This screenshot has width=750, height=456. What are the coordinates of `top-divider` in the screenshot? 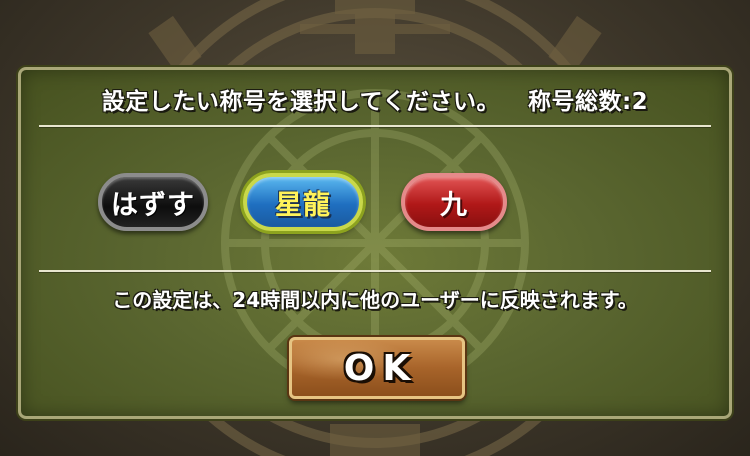 It's located at (375, 126).